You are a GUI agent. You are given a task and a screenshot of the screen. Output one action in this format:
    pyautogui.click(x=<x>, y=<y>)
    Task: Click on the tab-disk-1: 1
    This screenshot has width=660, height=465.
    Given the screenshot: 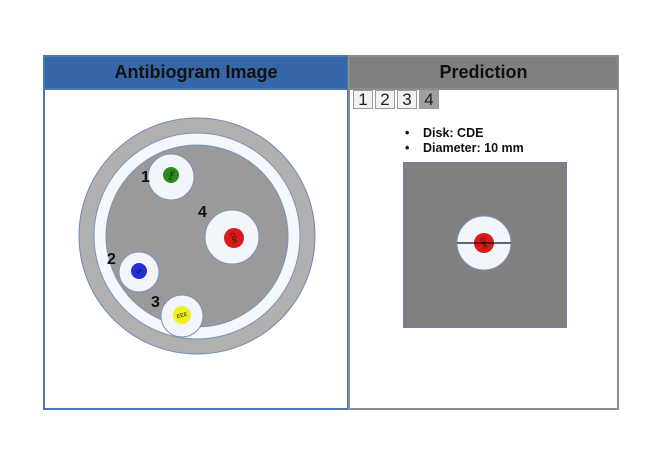 What is the action you would take?
    pyautogui.click(x=363, y=99)
    